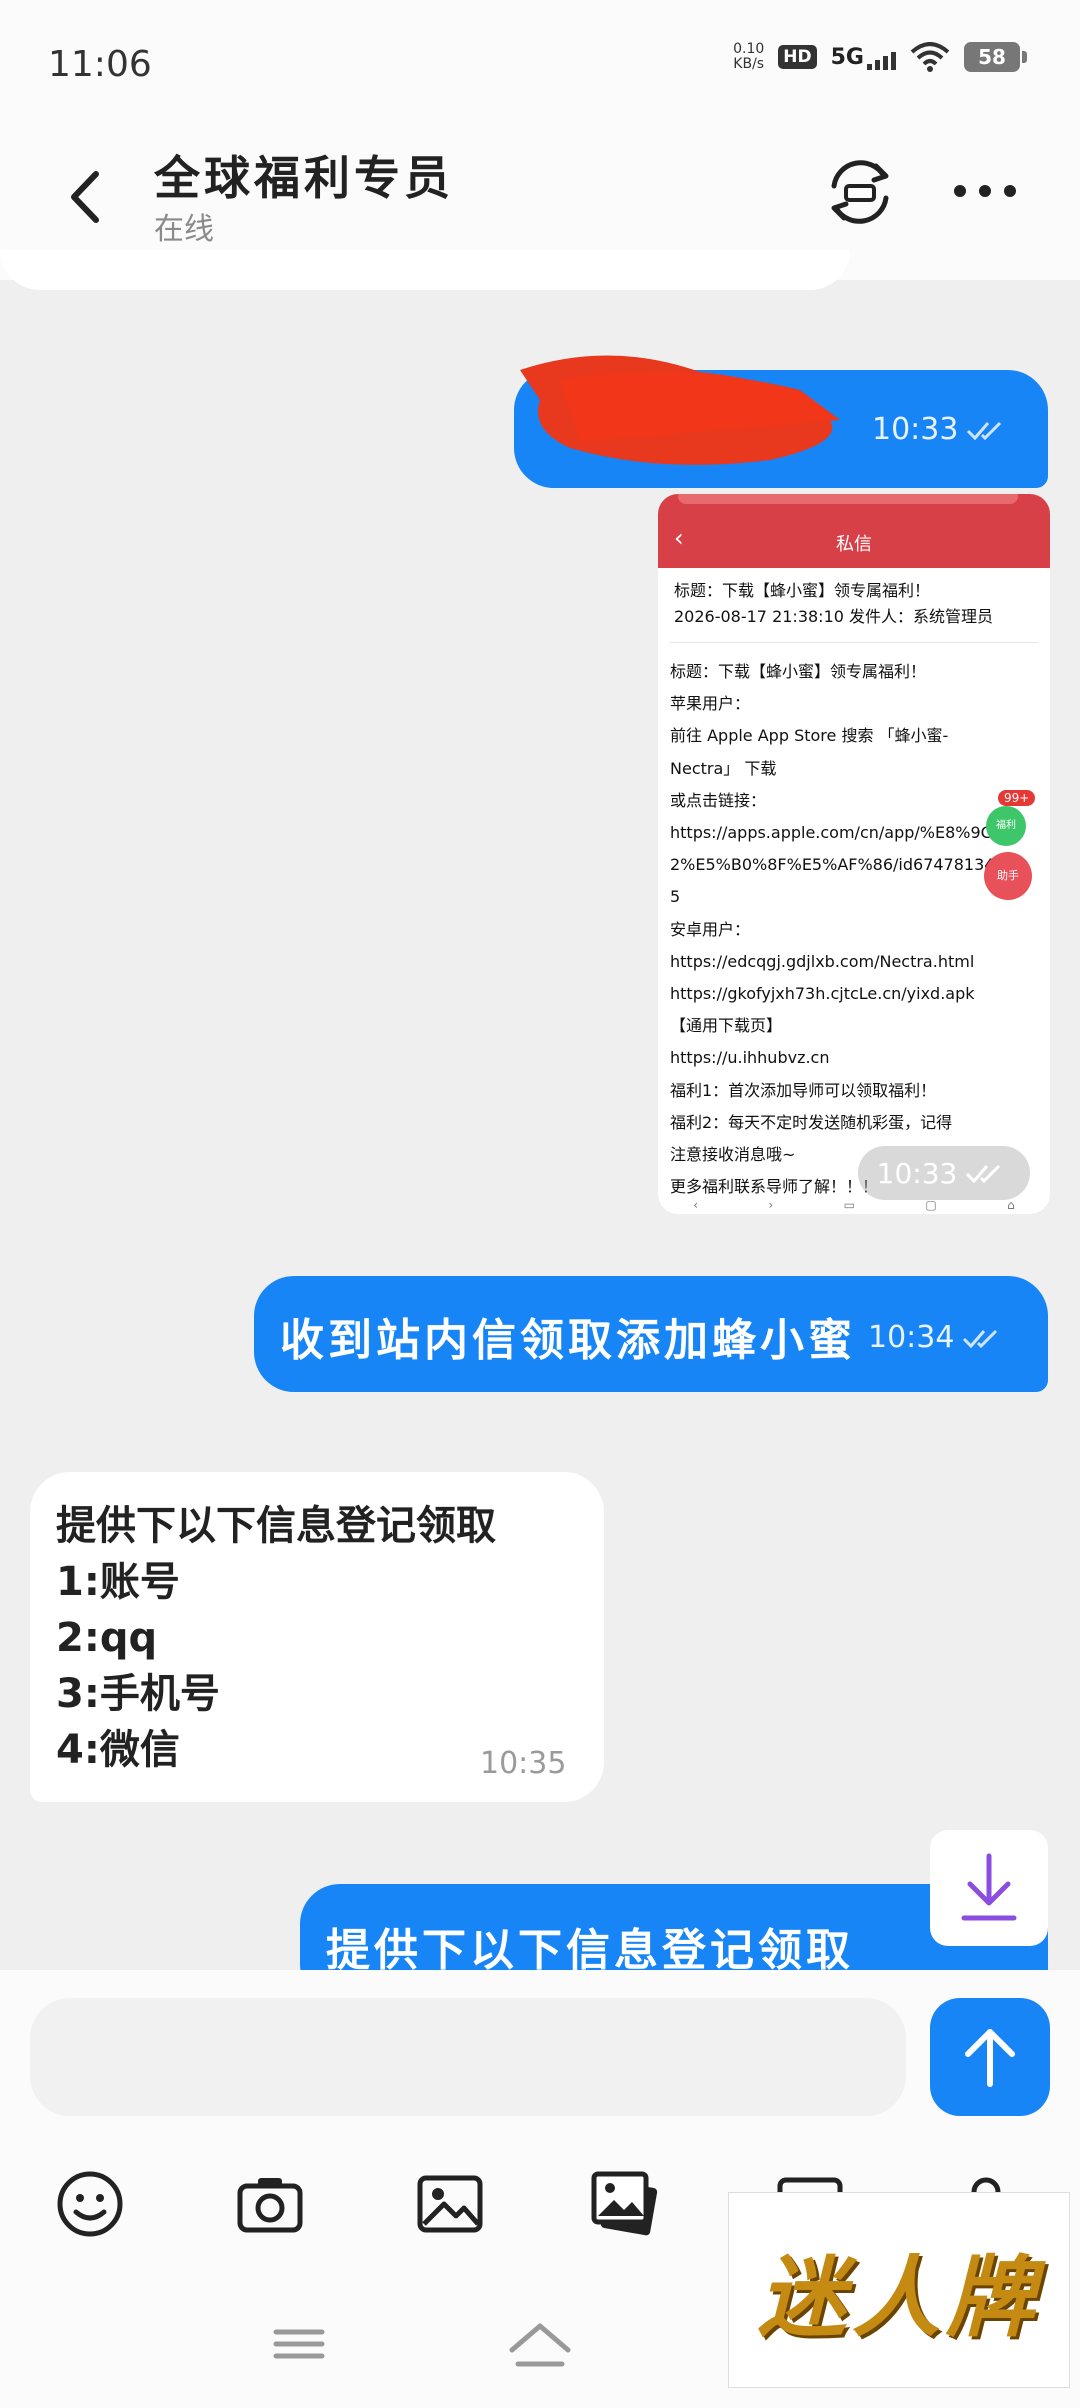 Image resolution: width=1080 pixels, height=2408 pixels. I want to click on message-time: 10:34, so click(911, 1337).